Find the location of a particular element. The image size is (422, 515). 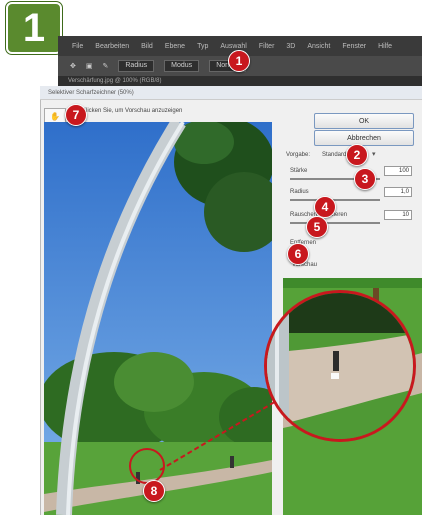

options-field-radius: Radius is located at coordinates (136, 66).